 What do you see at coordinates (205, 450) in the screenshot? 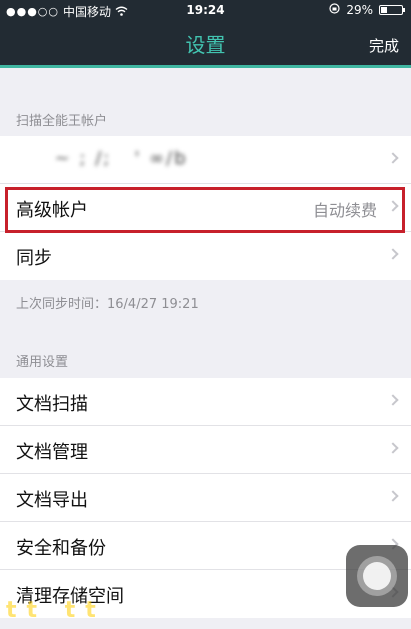
I see `settings-item-document-management: 文档管理` at bounding box center [205, 450].